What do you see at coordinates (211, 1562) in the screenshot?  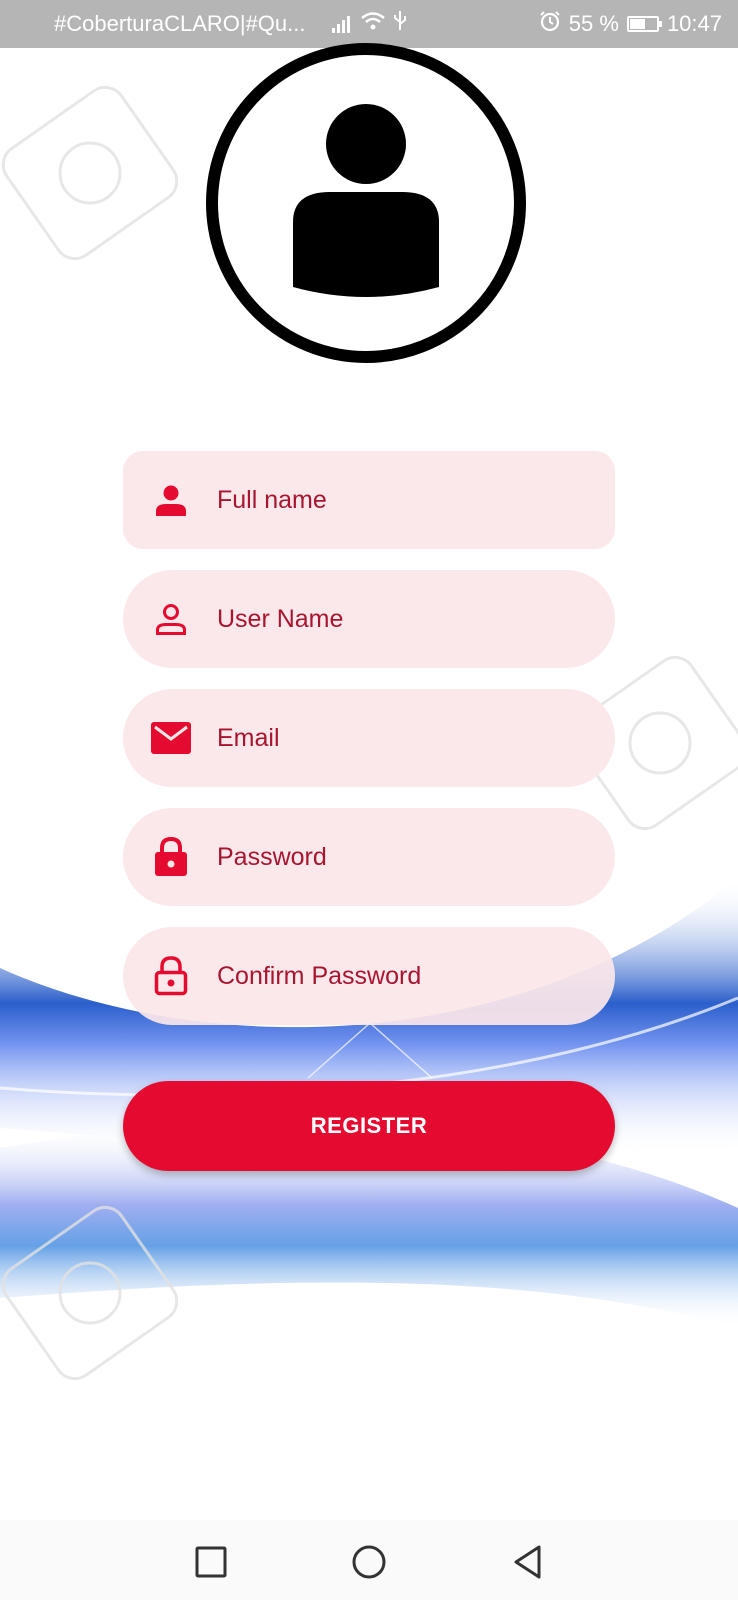 I see `recents-square-icon` at bounding box center [211, 1562].